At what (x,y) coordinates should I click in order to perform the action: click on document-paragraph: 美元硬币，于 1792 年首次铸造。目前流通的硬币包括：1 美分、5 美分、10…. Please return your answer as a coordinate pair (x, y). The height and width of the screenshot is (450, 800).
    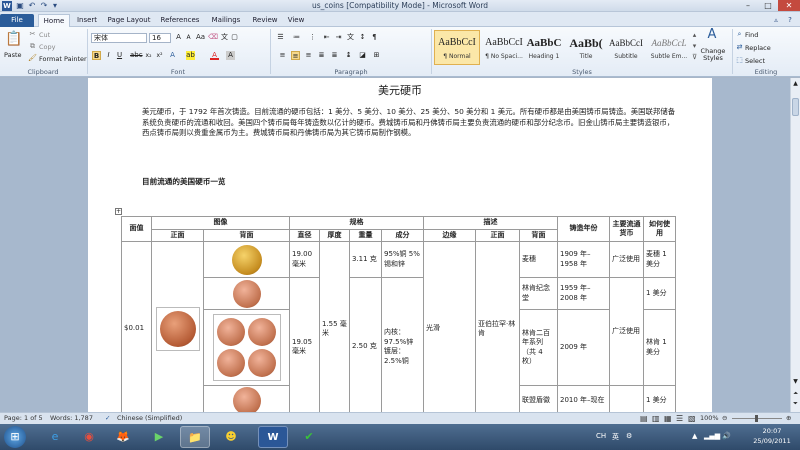
    Looking at the image, I should click on (411, 123).